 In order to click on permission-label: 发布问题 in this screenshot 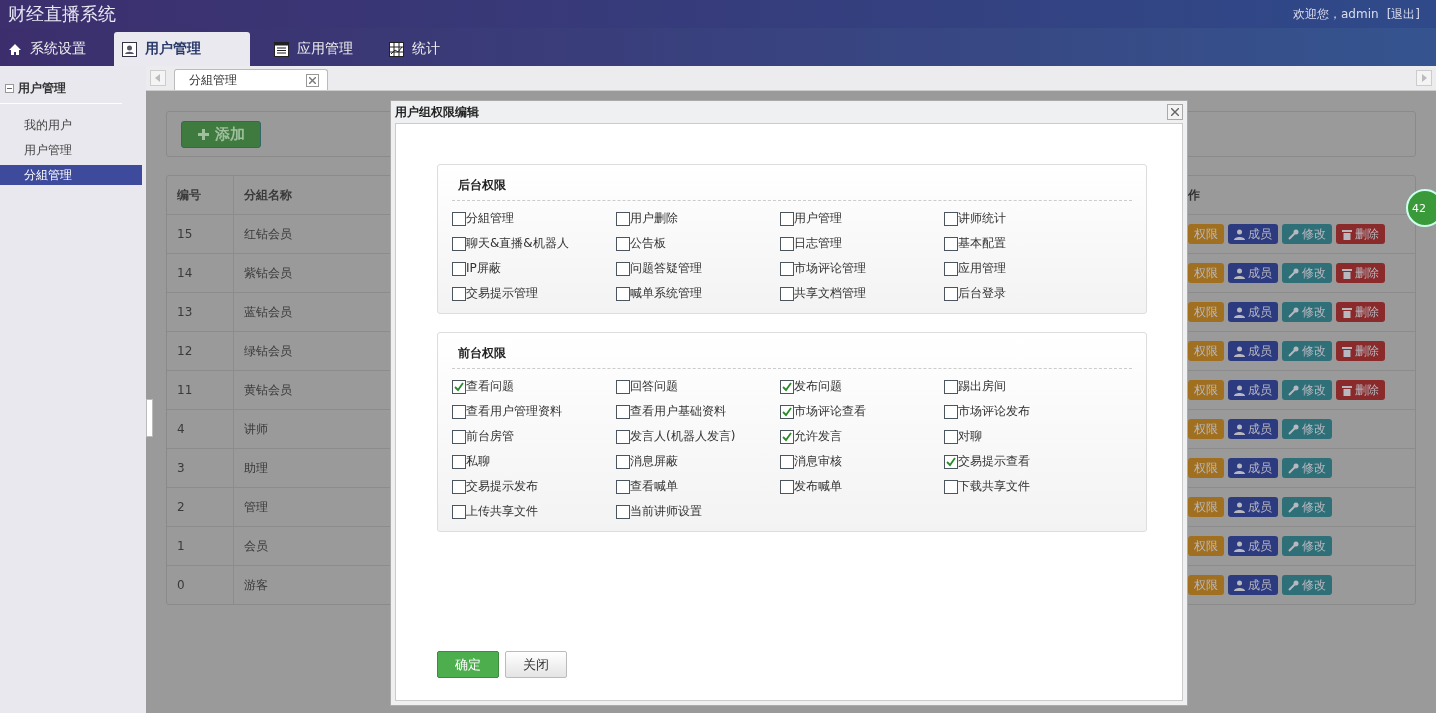, I will do `click(818, 386)`.